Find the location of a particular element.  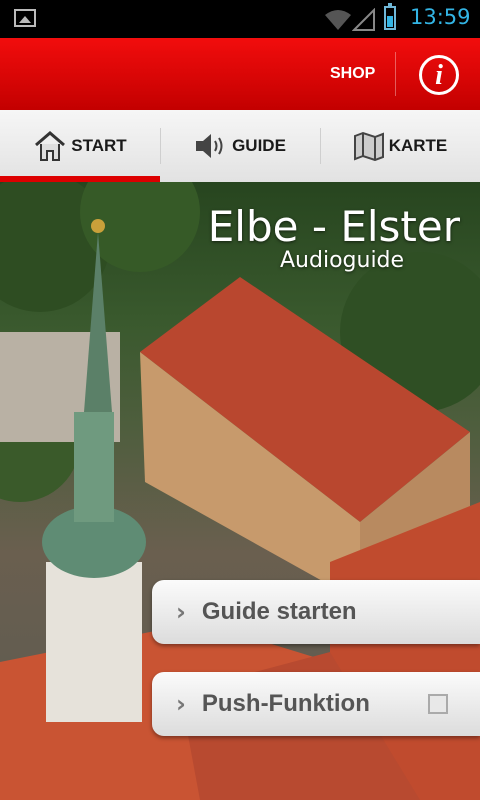

speaker-icon is located at coordinates (209, 146).